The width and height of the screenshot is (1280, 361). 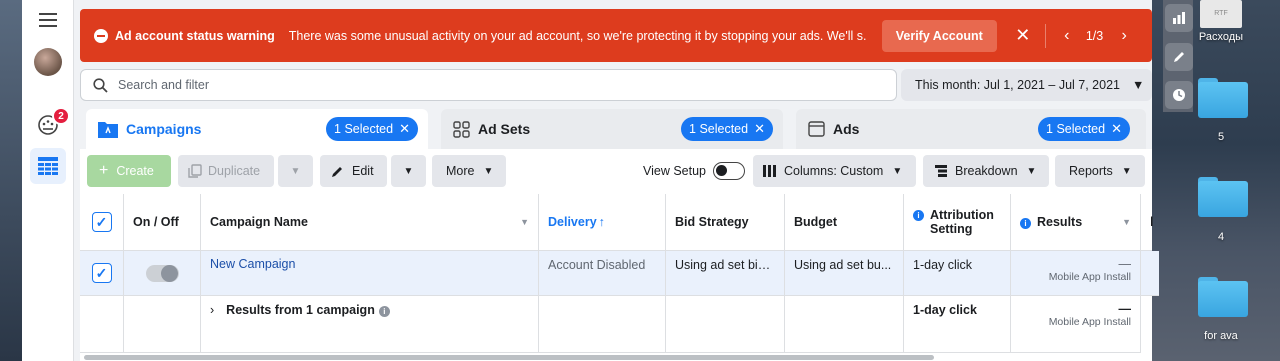 What do you see at coordinates (846, 129) in the screenshot?
I see `tab-label: Ads` at bounding box center [846, 129].